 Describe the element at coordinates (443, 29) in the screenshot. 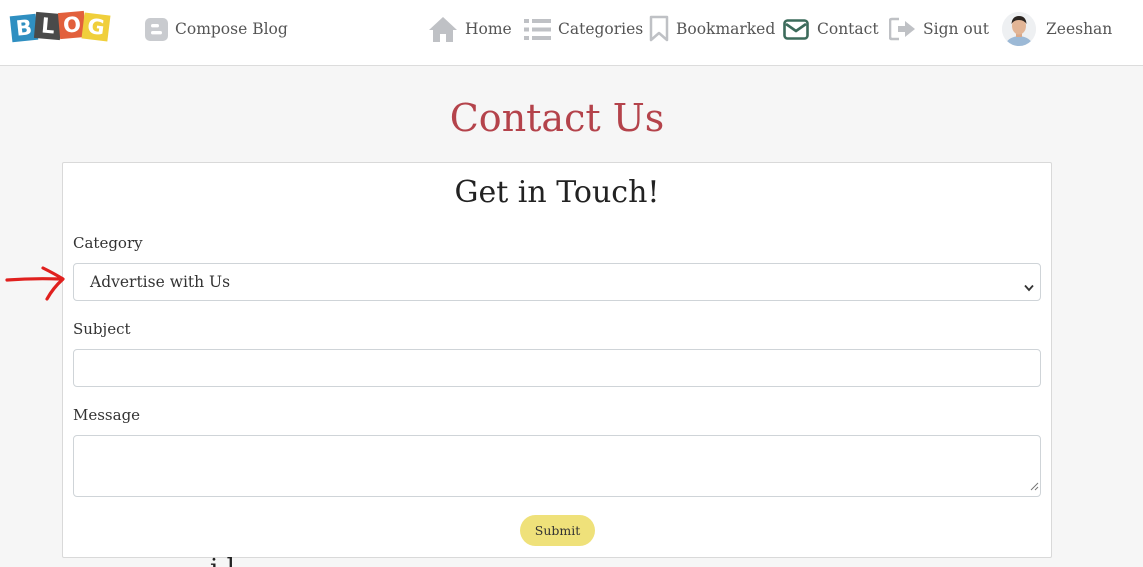

I see `home-icon` at that location.